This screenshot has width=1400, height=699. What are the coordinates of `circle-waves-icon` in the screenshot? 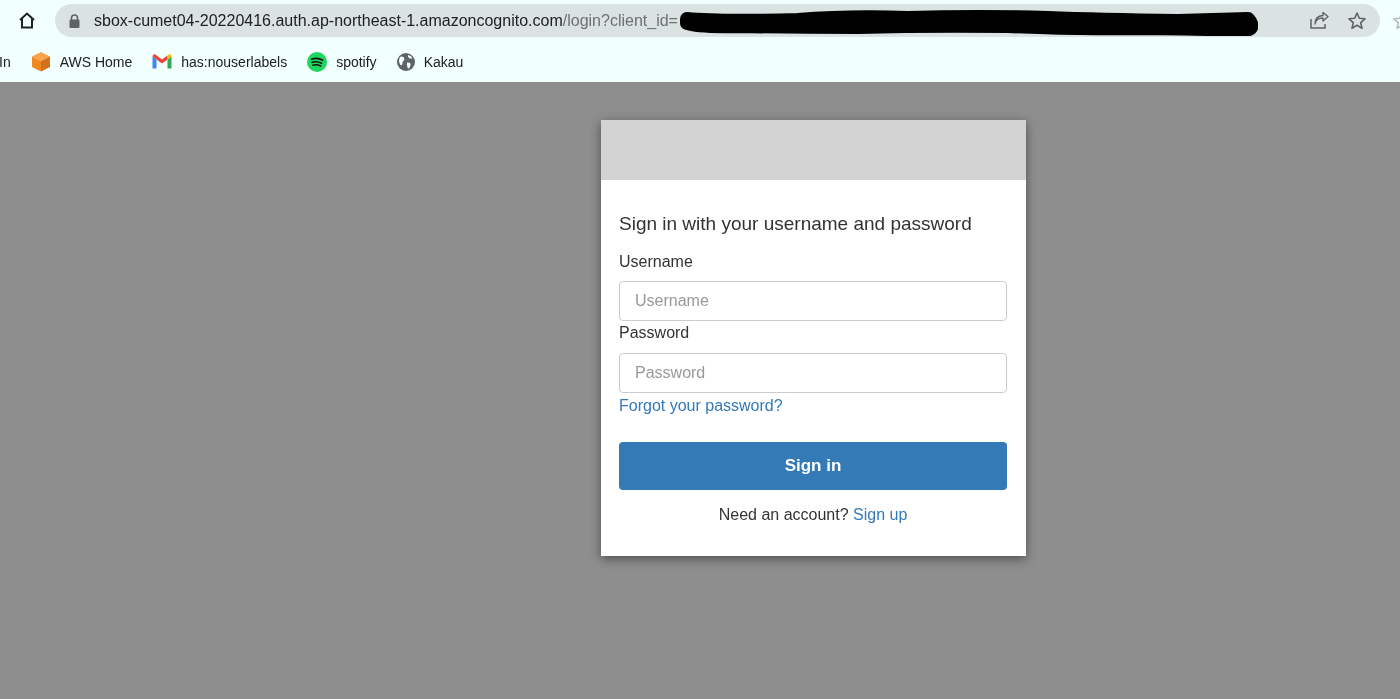 It's located at (317, 61).